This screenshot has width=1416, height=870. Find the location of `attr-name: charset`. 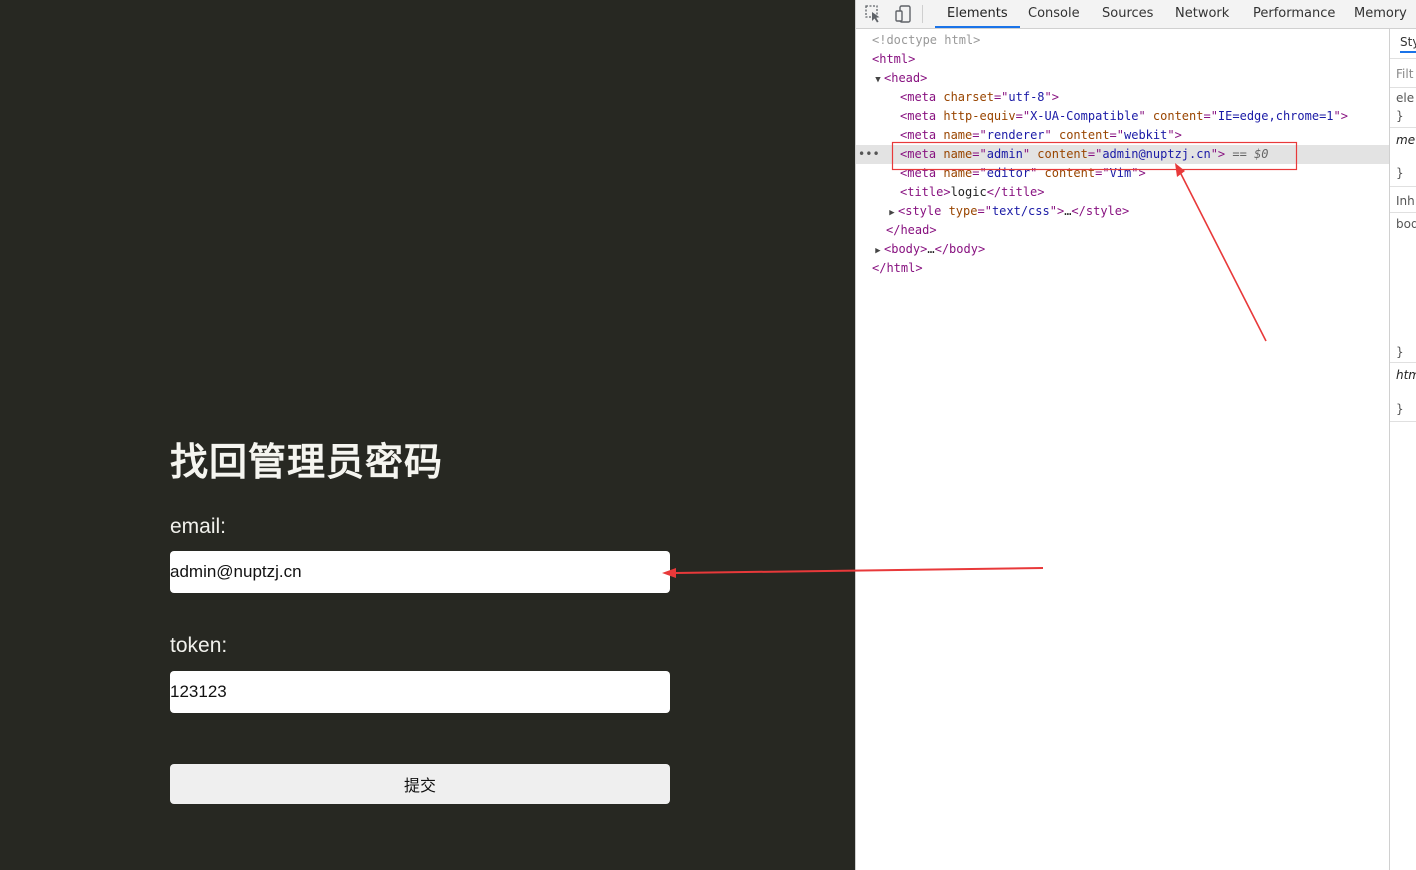

attr-name: charset is located at coordinates (968, 97).